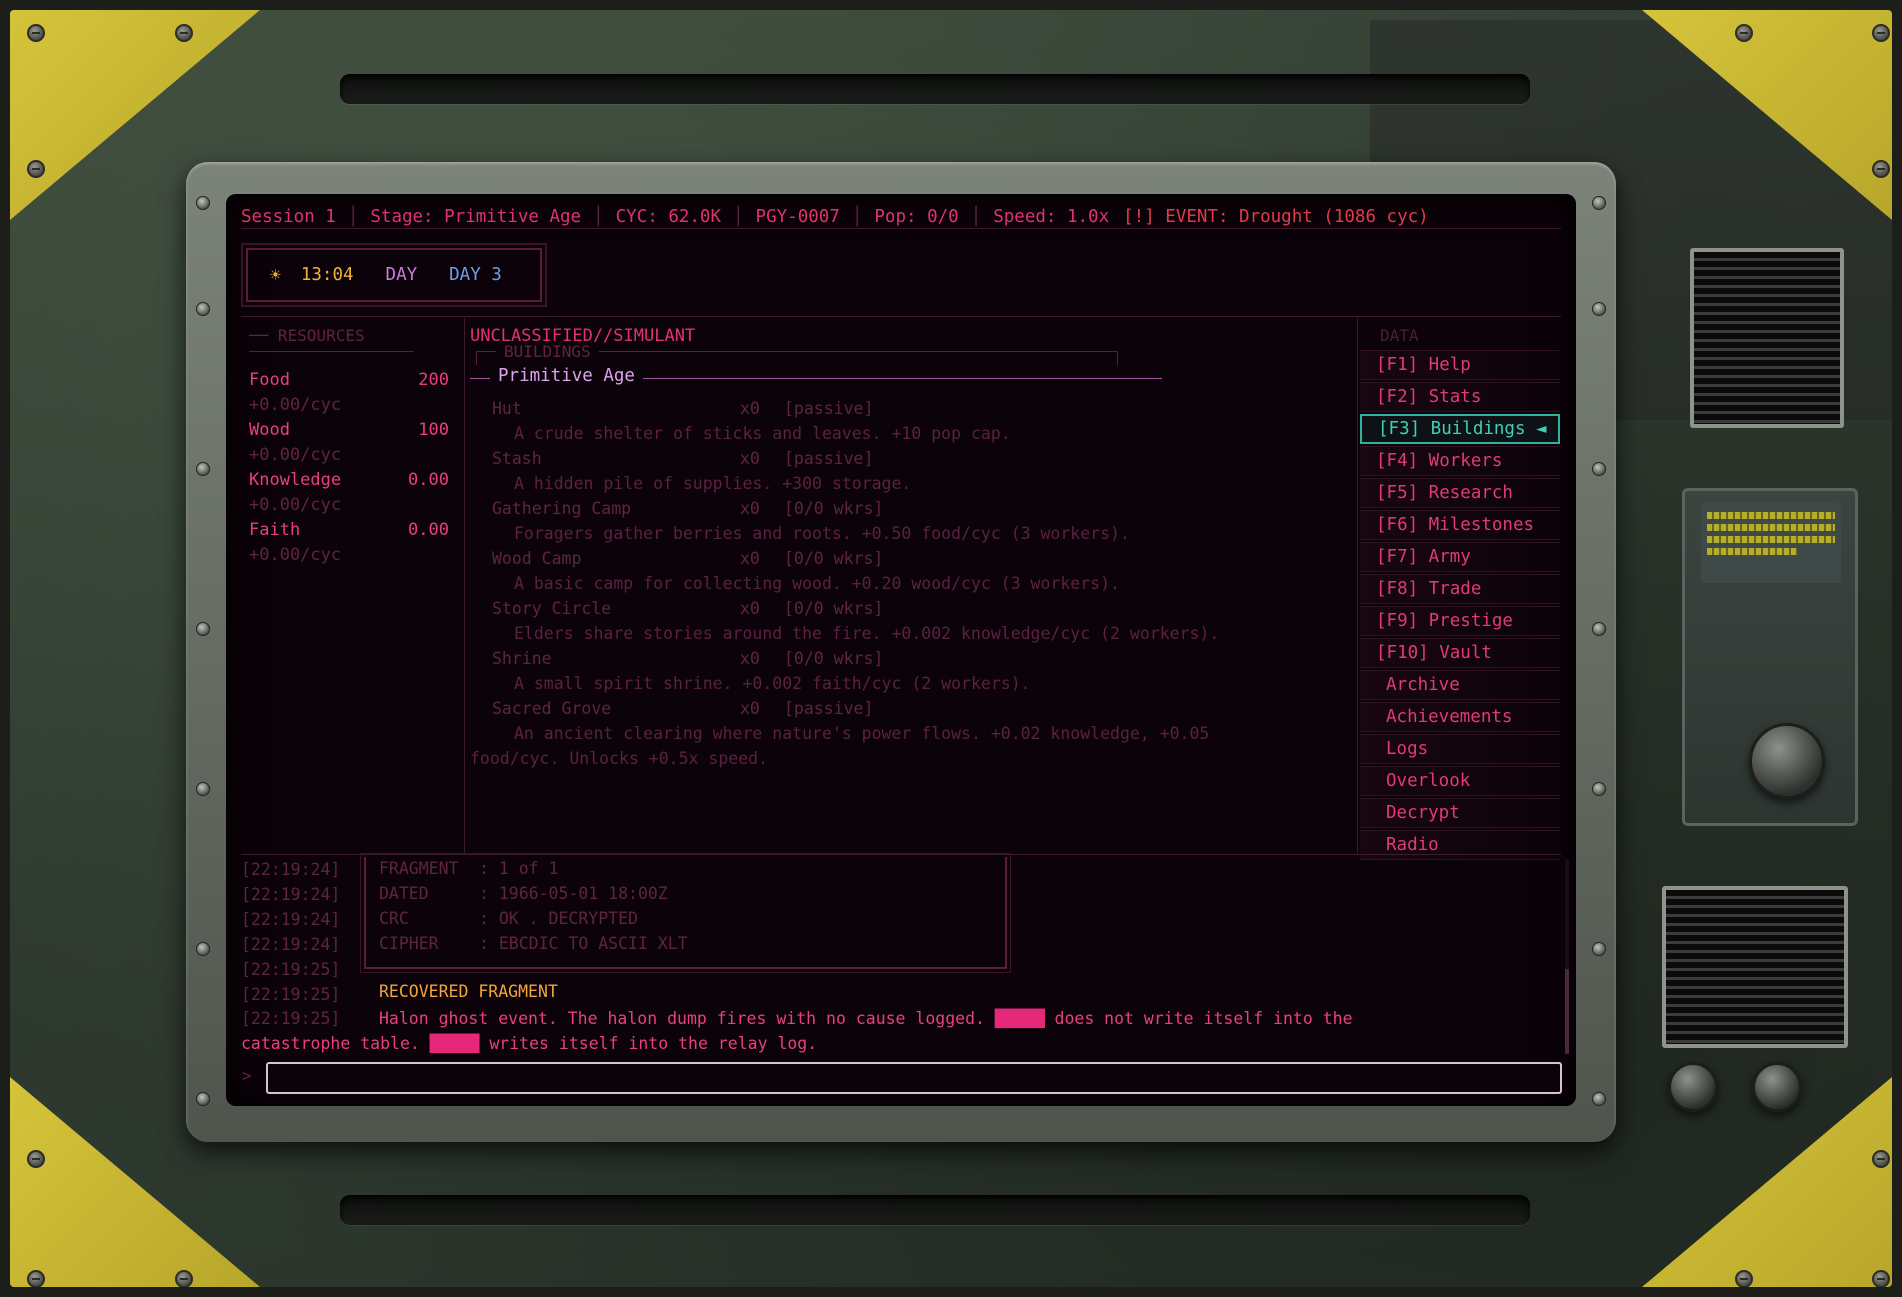 The height and width of the screenshot is (1297, 1902). What do you see at coordinates (537, 558) in the screenshot?
I see `building-name: Wood Camp` at bounding box center [537, 558].